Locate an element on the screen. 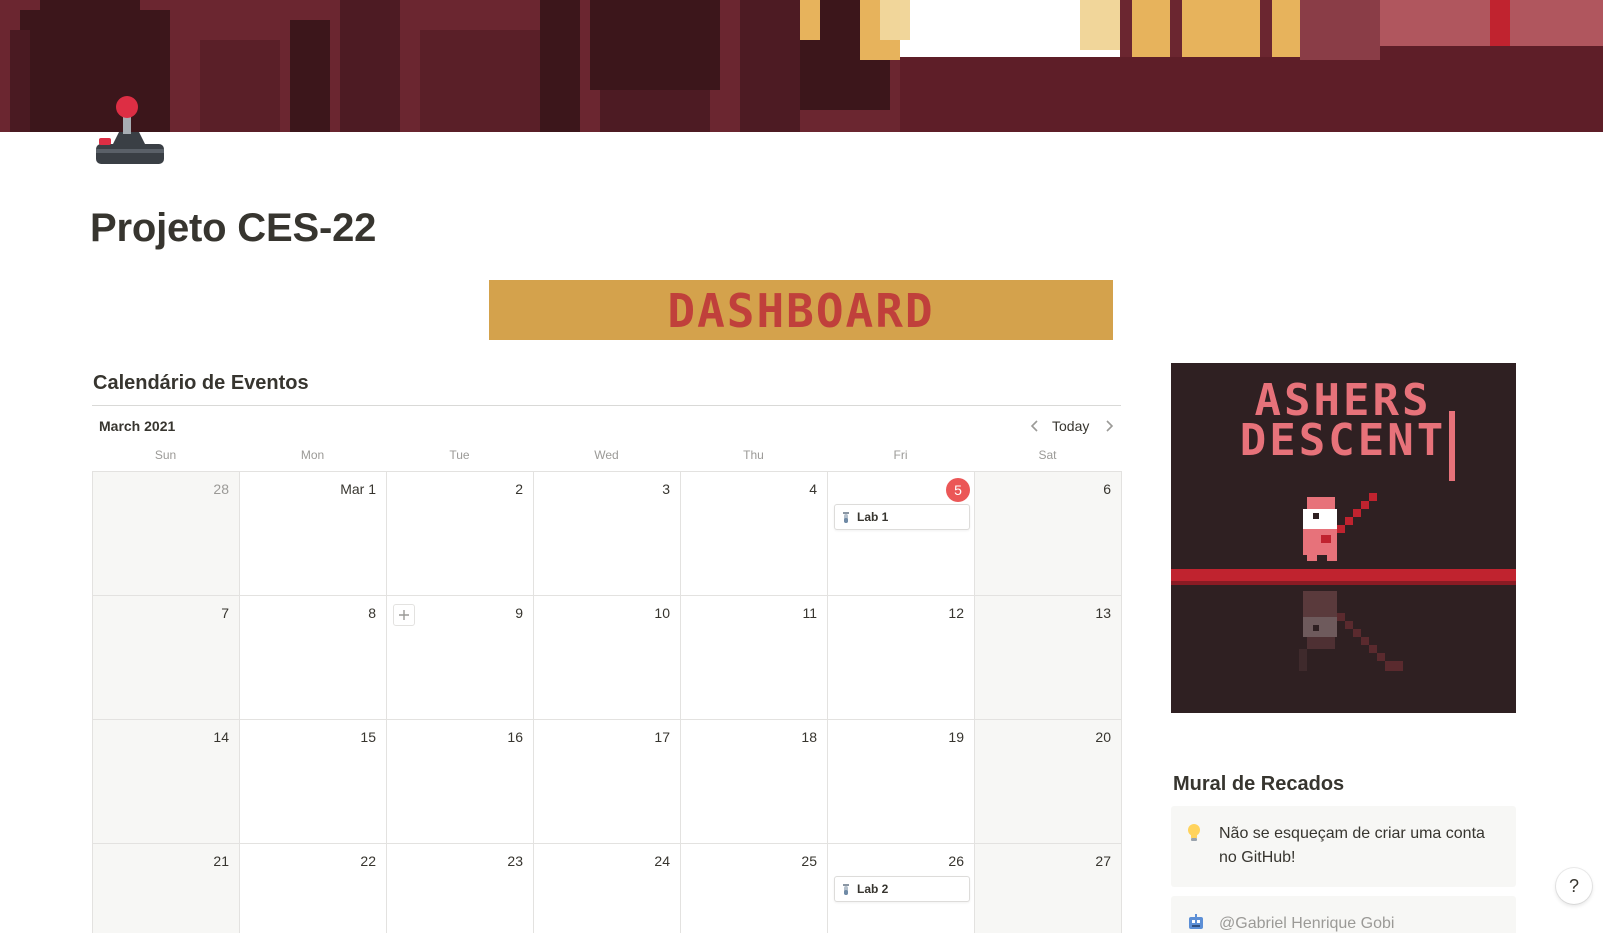 Image resolution: width=1603 pixels, height=933 pixels. day-number: 12 is located at coordinates (956, 613).